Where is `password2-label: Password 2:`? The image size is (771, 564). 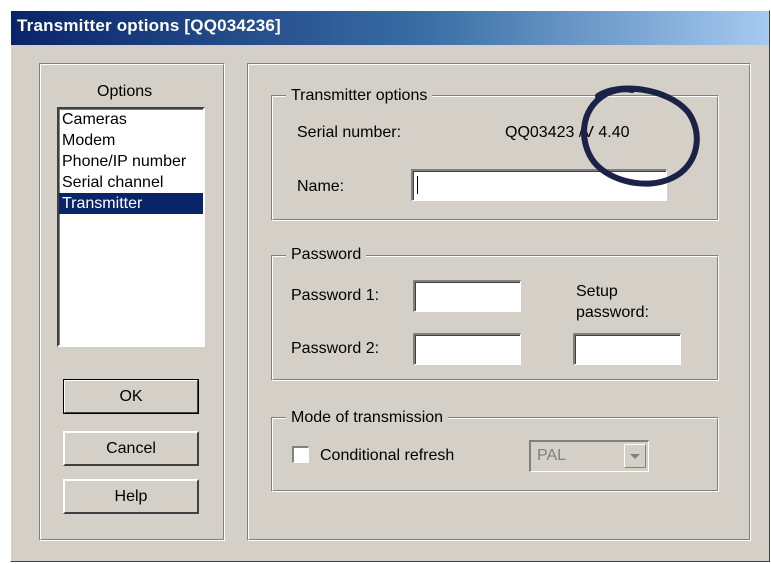
password2-label: Password 2: is located at coordinates (335, 348).